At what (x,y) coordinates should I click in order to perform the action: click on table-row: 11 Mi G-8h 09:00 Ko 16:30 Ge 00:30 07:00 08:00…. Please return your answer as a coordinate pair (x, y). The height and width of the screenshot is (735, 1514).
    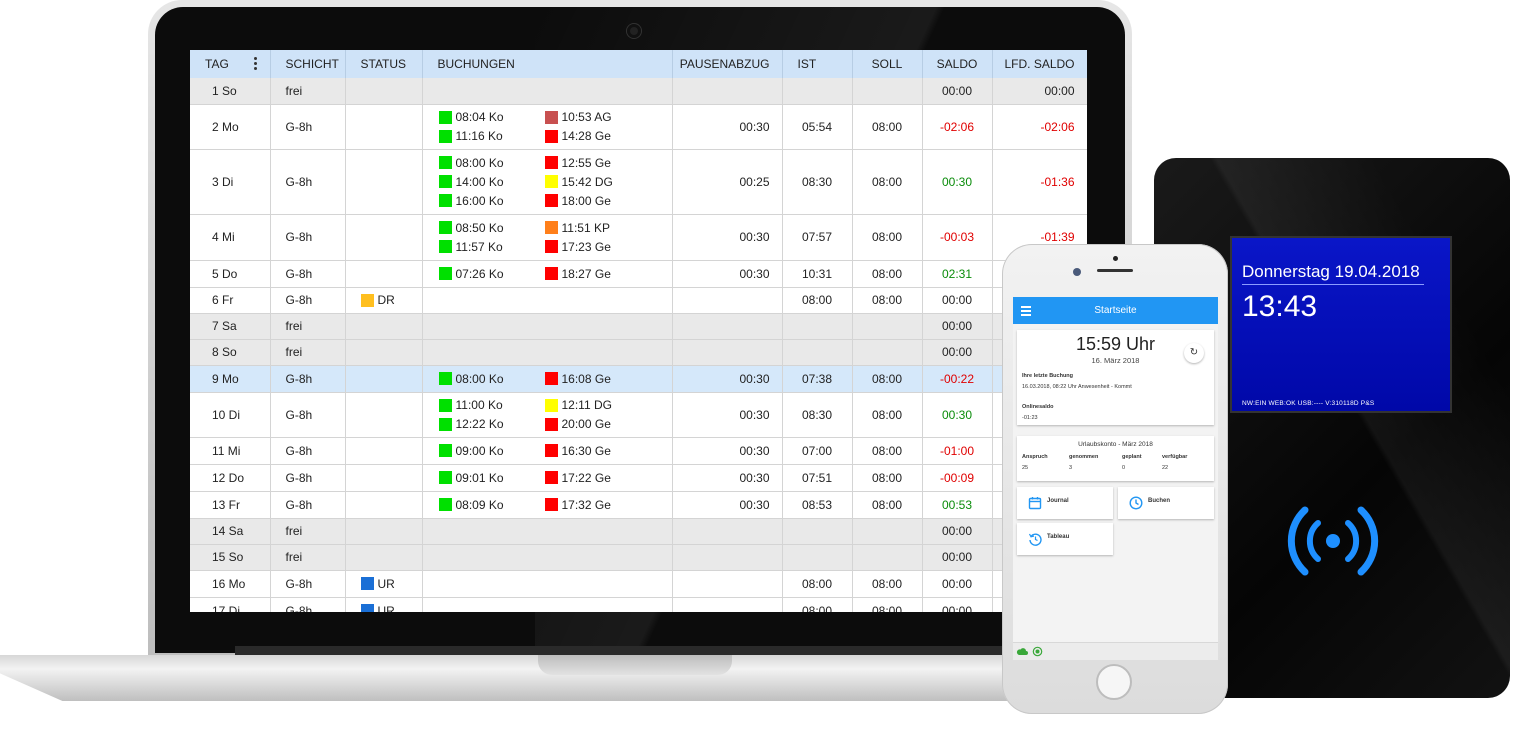
    Looking at the image, I should click on (638, 451).